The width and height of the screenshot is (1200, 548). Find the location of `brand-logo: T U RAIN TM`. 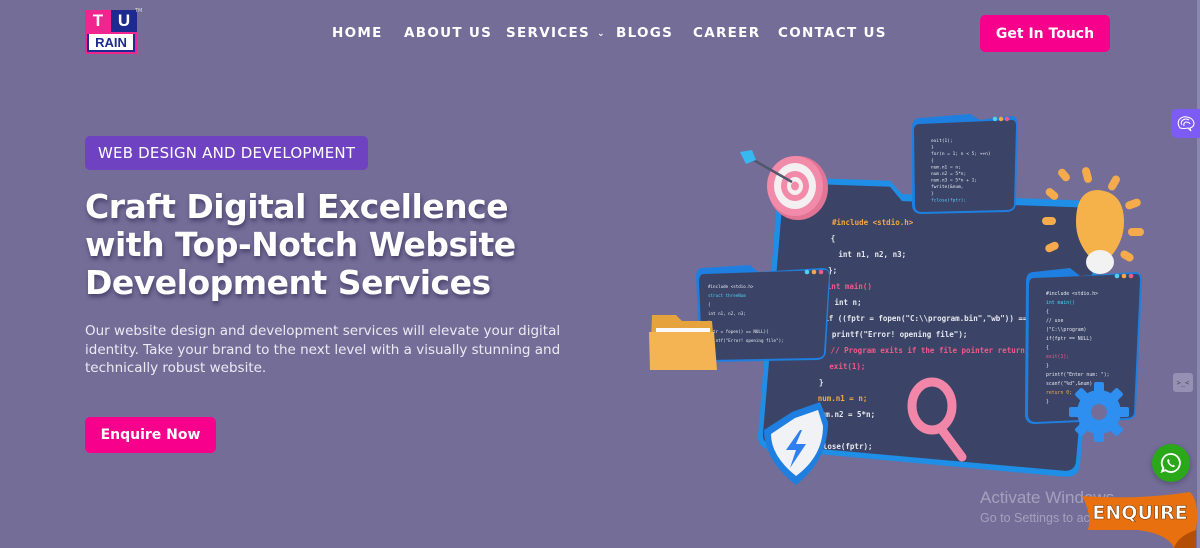

brand-logo: T U RAIN TM is located at coordinates (114, 32).